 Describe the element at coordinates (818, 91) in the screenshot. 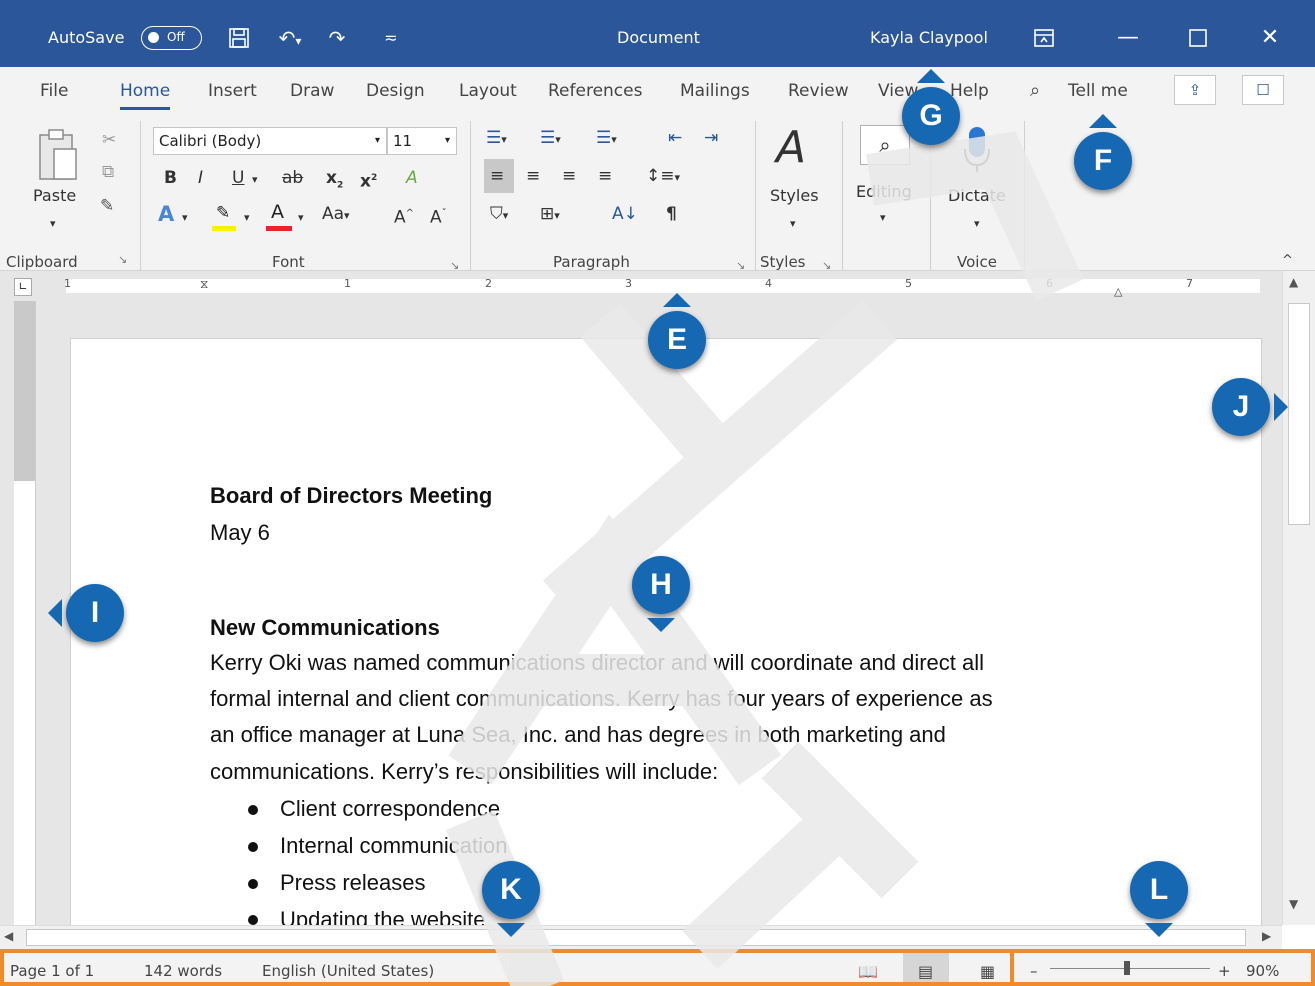

I see `tab-review: Review` at that location.